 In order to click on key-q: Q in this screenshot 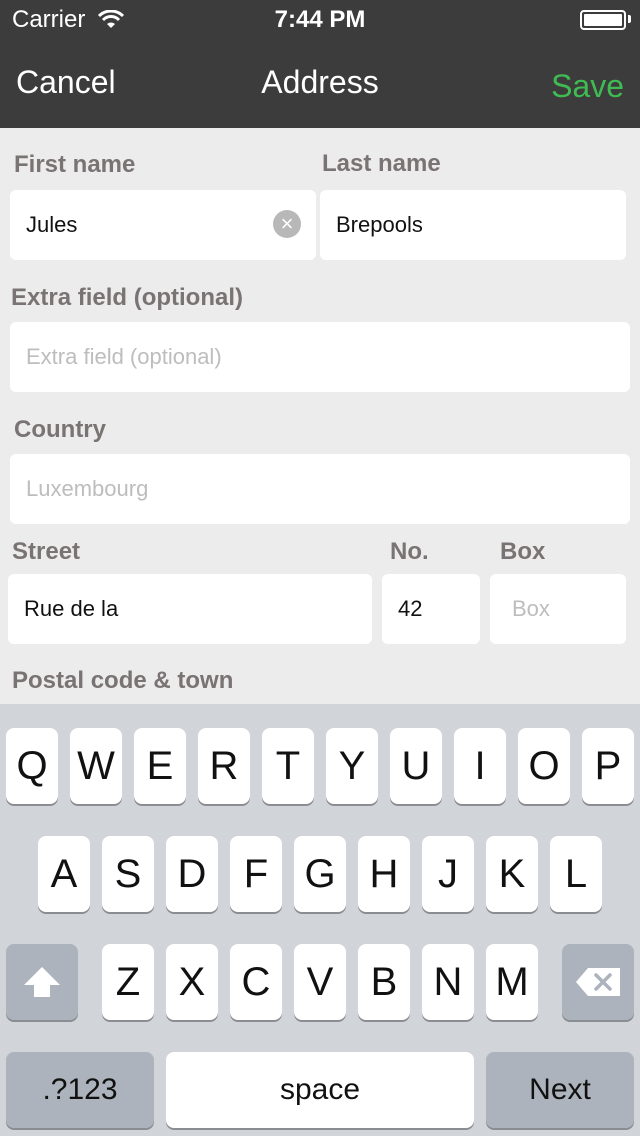, I will do `click(32, 766)`.